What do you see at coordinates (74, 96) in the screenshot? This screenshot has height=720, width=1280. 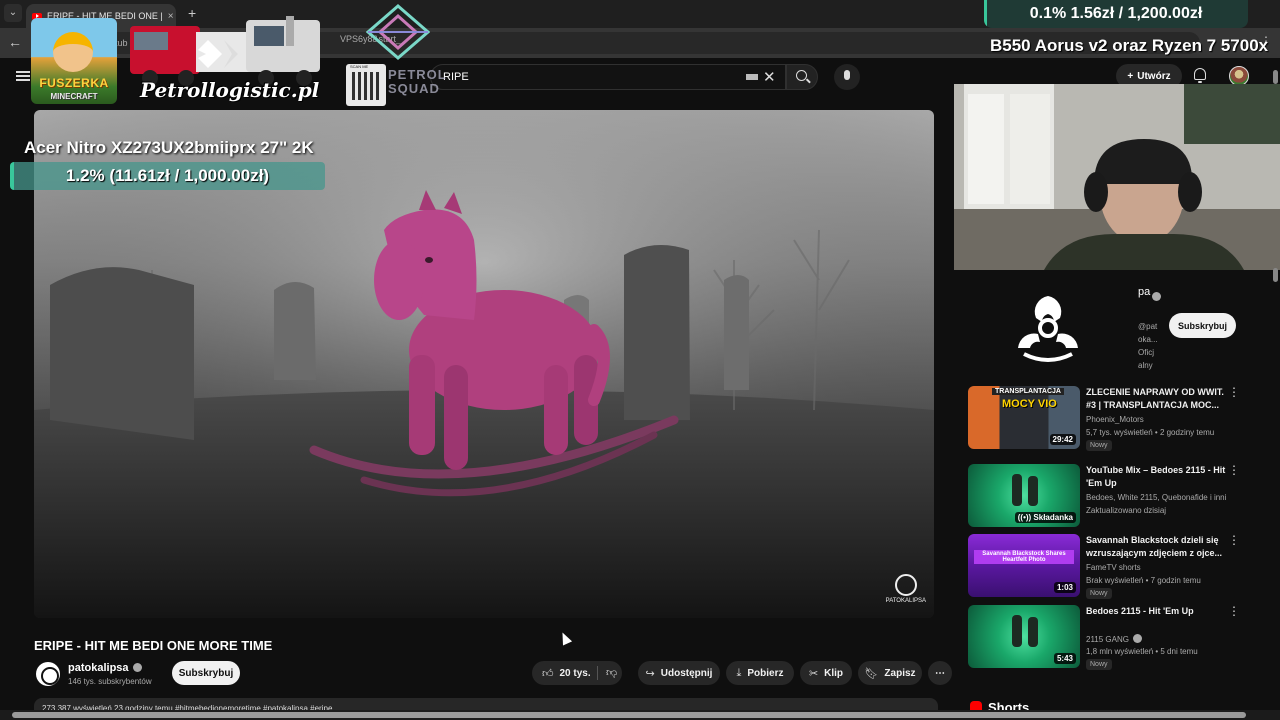 I see `minecraft-overlay-sub: MINECRAFT` at bounding box center [74, 96].